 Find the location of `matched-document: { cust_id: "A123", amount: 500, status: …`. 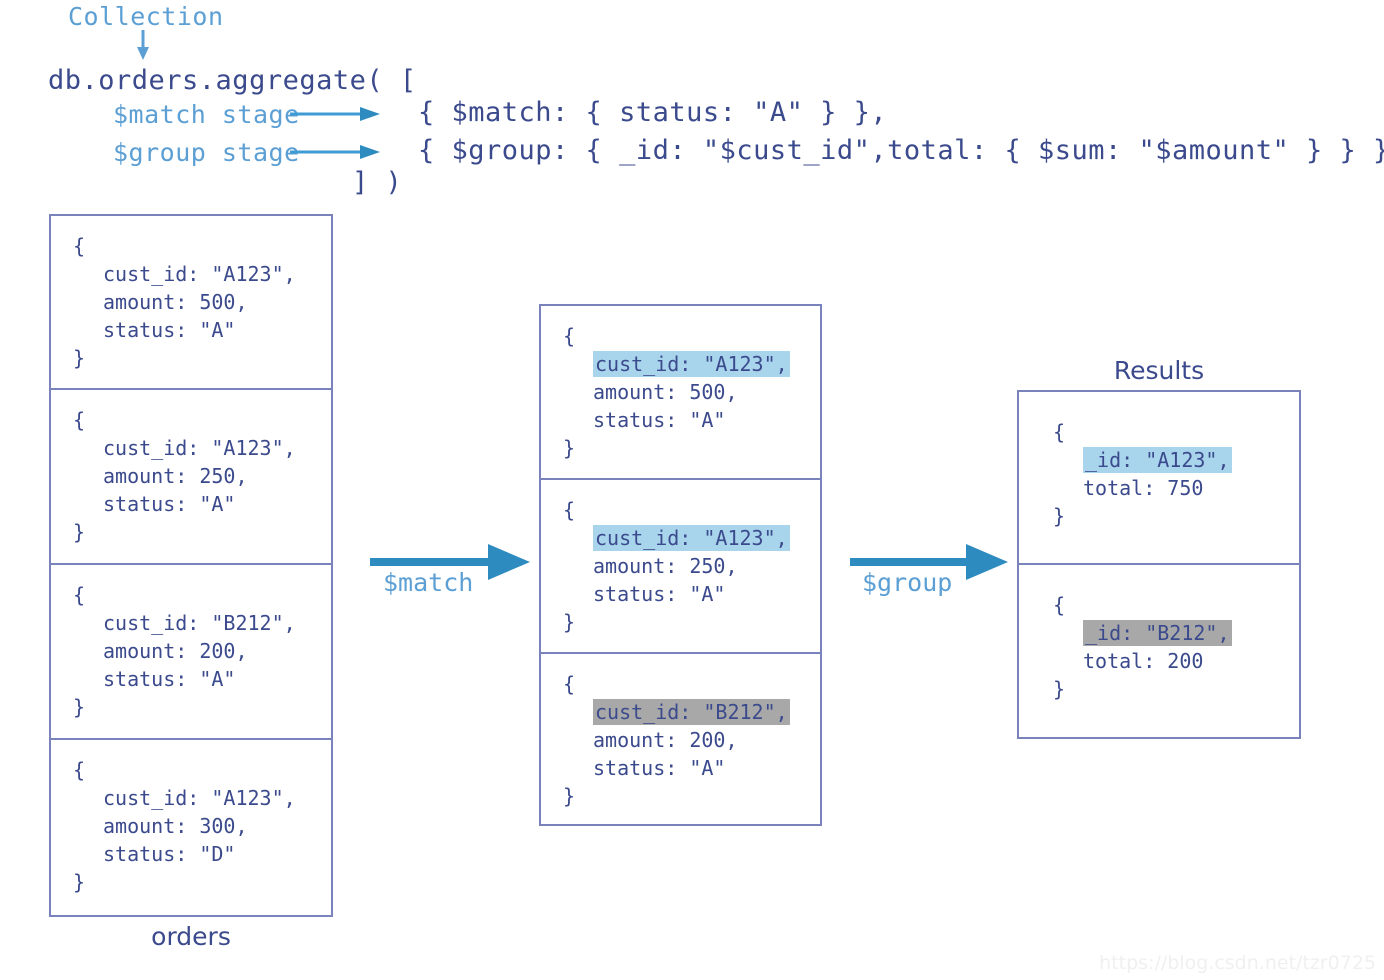

matched-document: { cust_id: "A123", amount: 500, status: … is located at coordinates (680, 393).